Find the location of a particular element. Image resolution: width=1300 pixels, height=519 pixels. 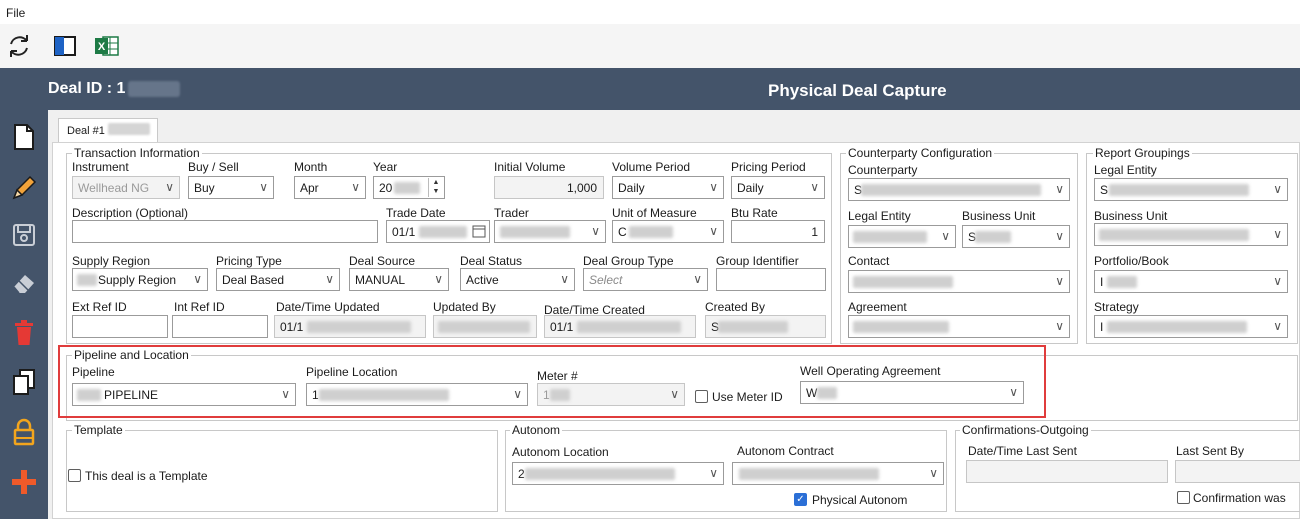

year-stepper: 20 ▲ ▼ is located at coordinates (409, 187).